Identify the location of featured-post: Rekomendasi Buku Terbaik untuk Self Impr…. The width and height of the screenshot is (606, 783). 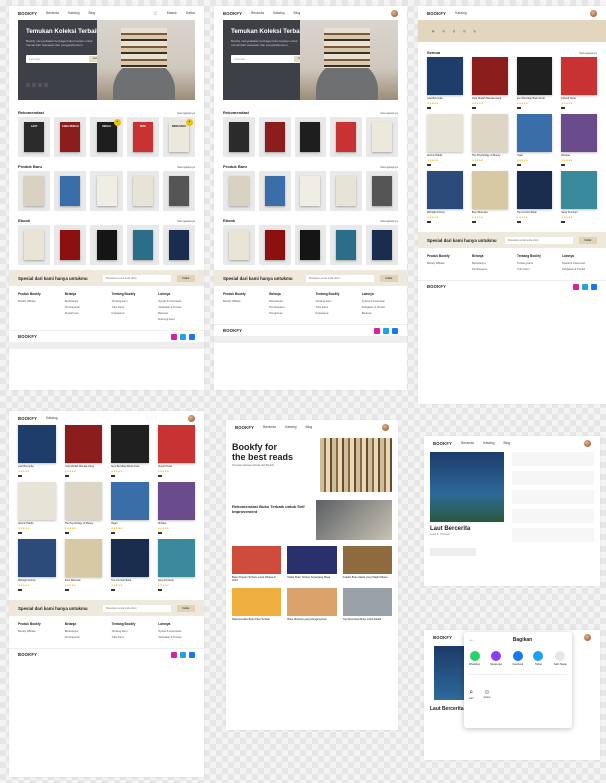
(312, 520).